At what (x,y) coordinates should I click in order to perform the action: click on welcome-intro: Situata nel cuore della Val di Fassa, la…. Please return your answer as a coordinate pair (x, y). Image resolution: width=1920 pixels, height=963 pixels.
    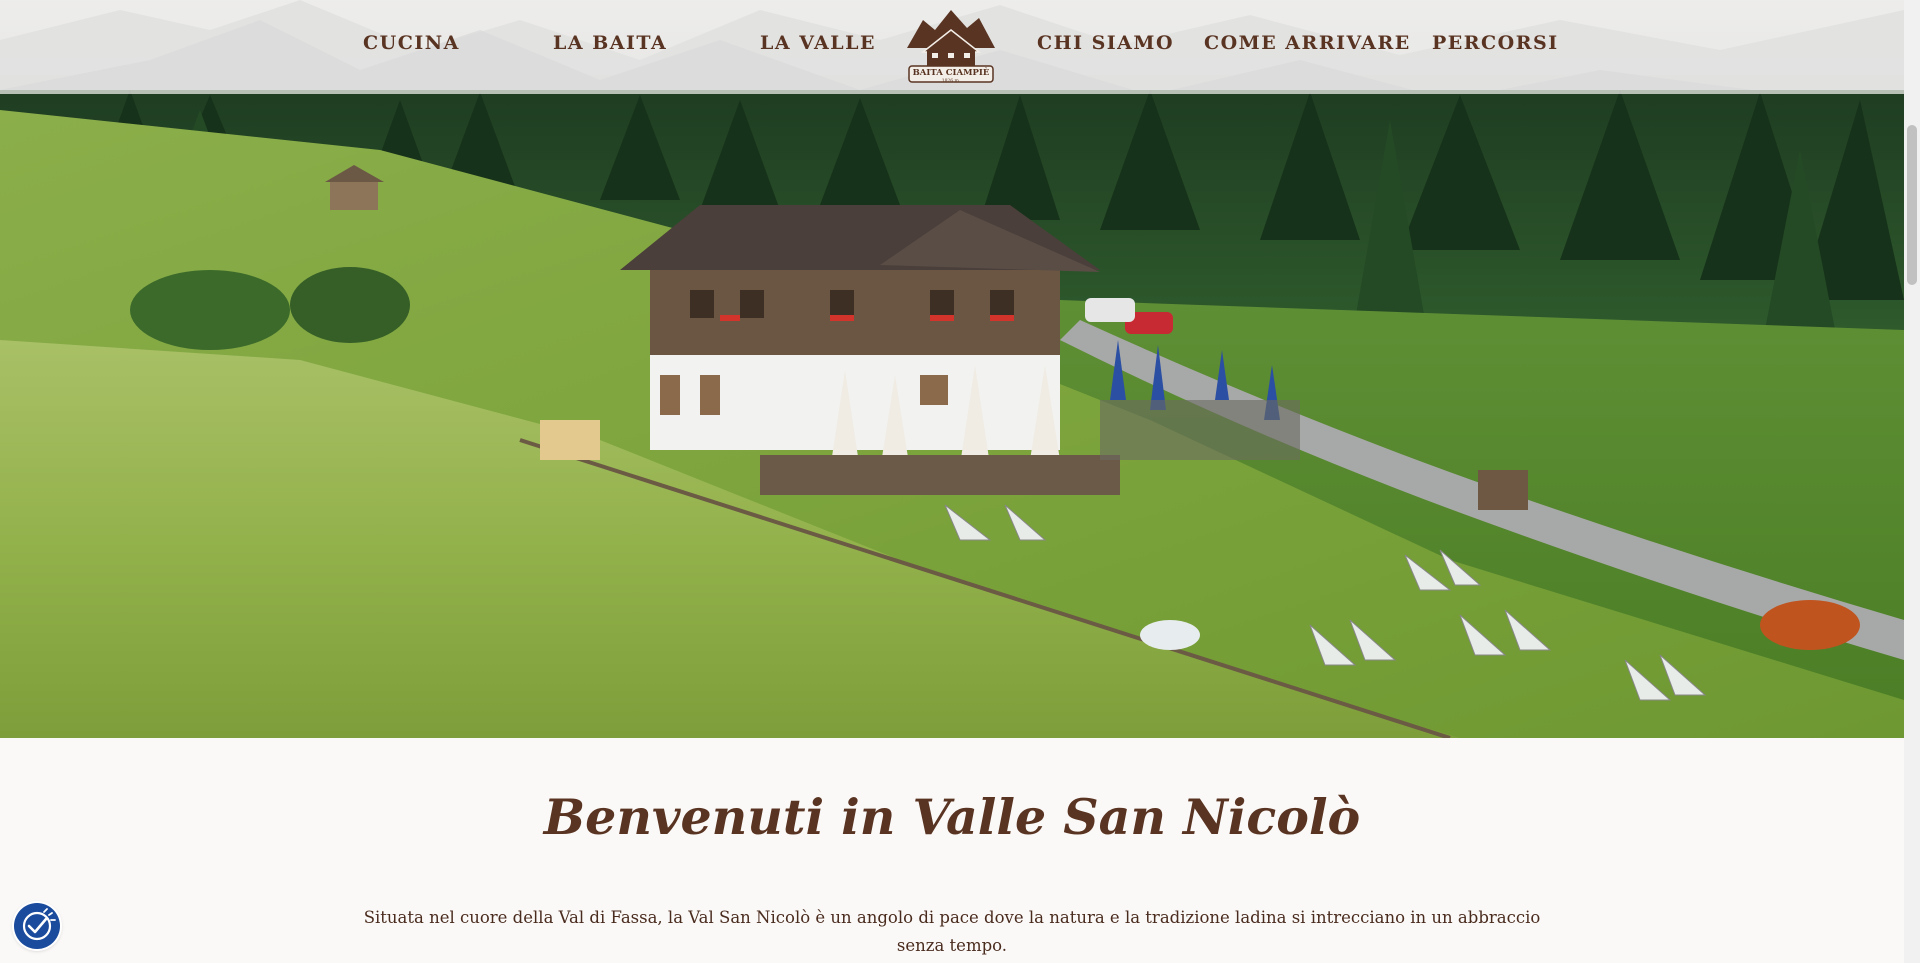
    Looking at the image, I should click on (952, 931).